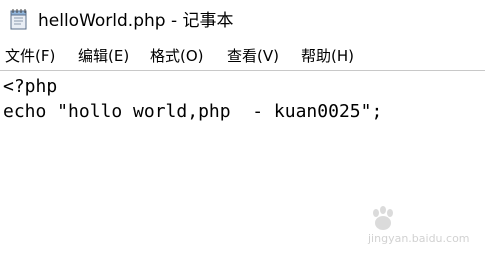  I want to click on menu-format: 格式(O), so click(177, 55).